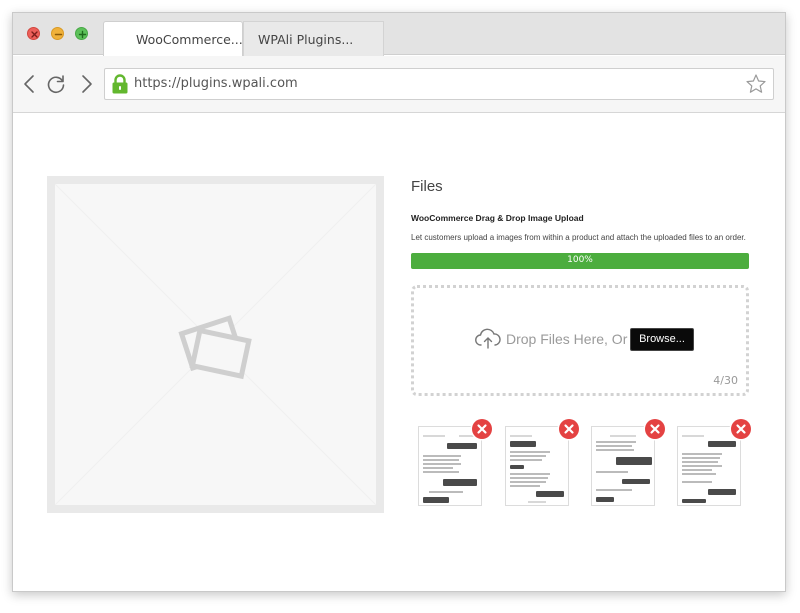 This screenshot has height=613, width=800. I want to click on back-button, so click(30, 84).